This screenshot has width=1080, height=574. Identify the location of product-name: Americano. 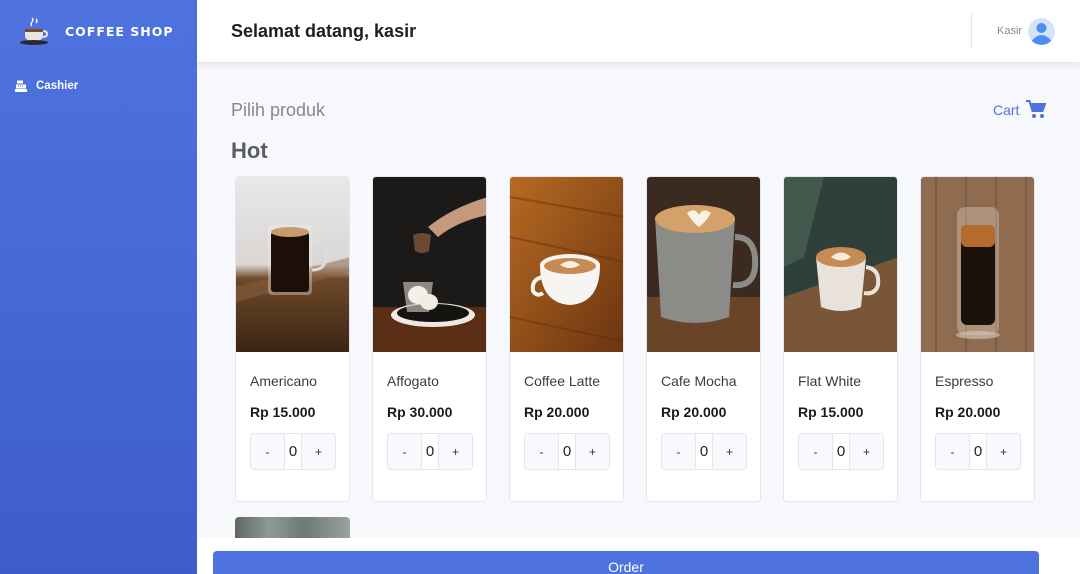
(283, 381).